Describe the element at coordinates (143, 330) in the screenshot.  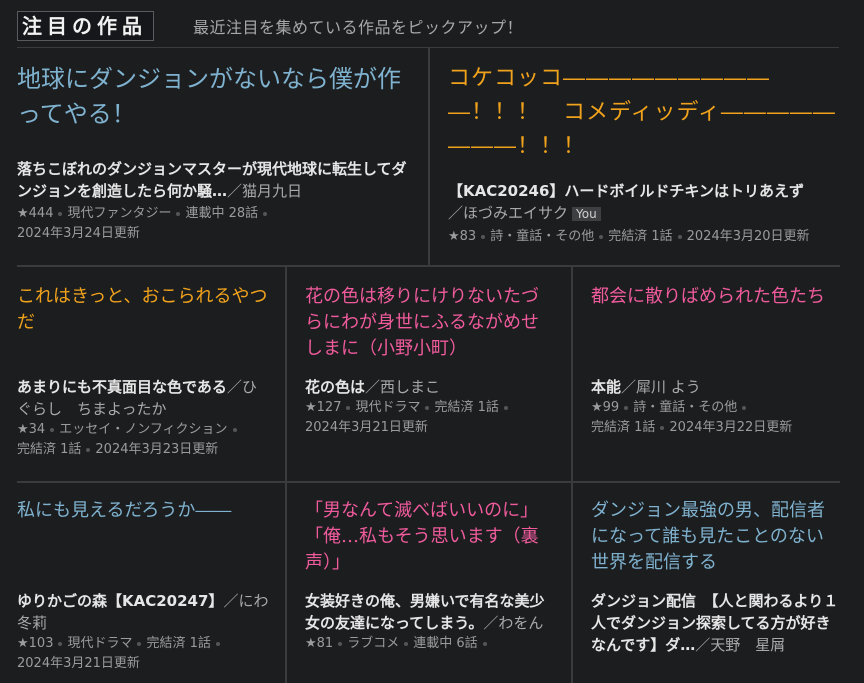
I see `work-title: これはきっと、おこられるやつだ` at that location.